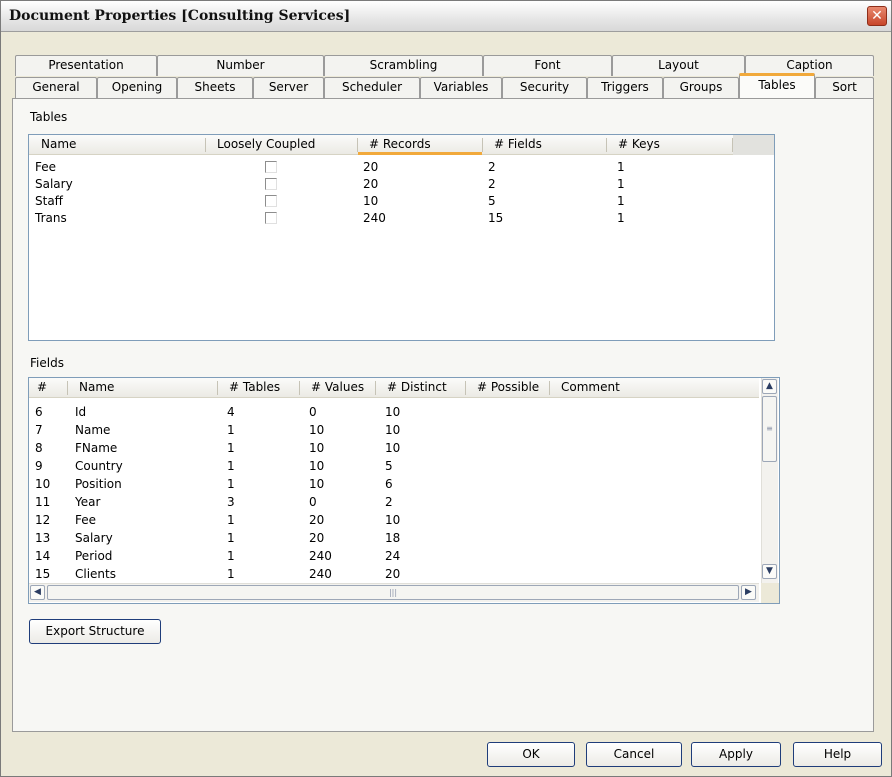  I want to click on horizontal-scroll-thumb: |||, so click(393, 592).